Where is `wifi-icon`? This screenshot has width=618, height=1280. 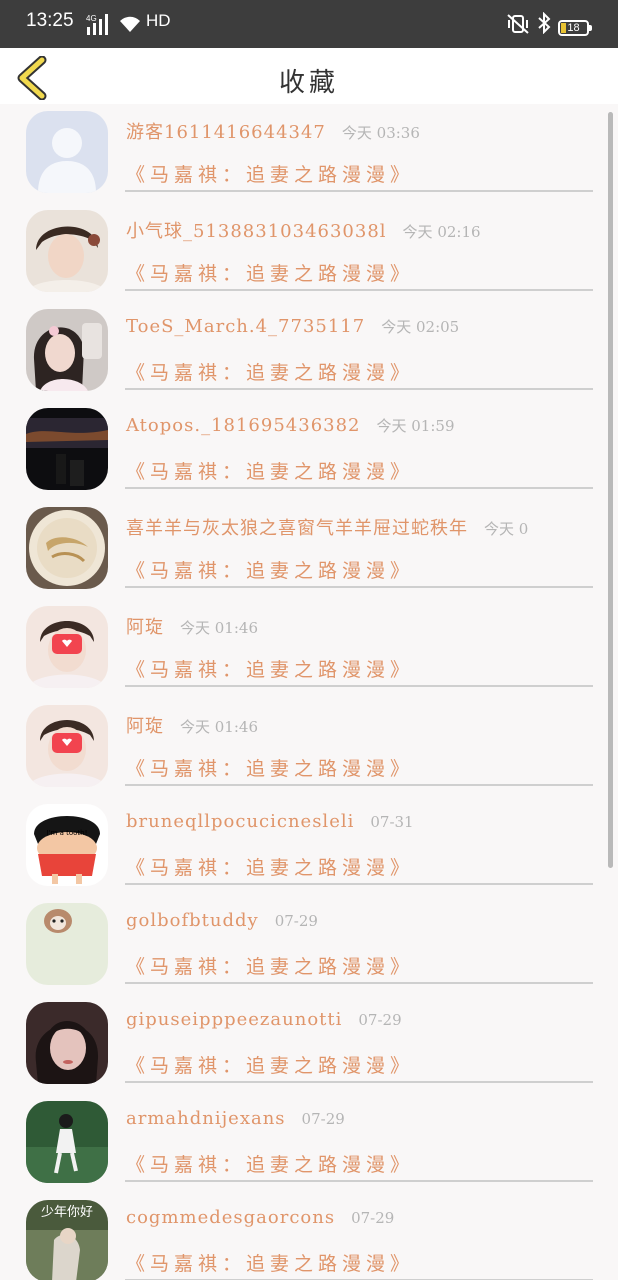
wifi-icon is located at coordinates (130, 26).